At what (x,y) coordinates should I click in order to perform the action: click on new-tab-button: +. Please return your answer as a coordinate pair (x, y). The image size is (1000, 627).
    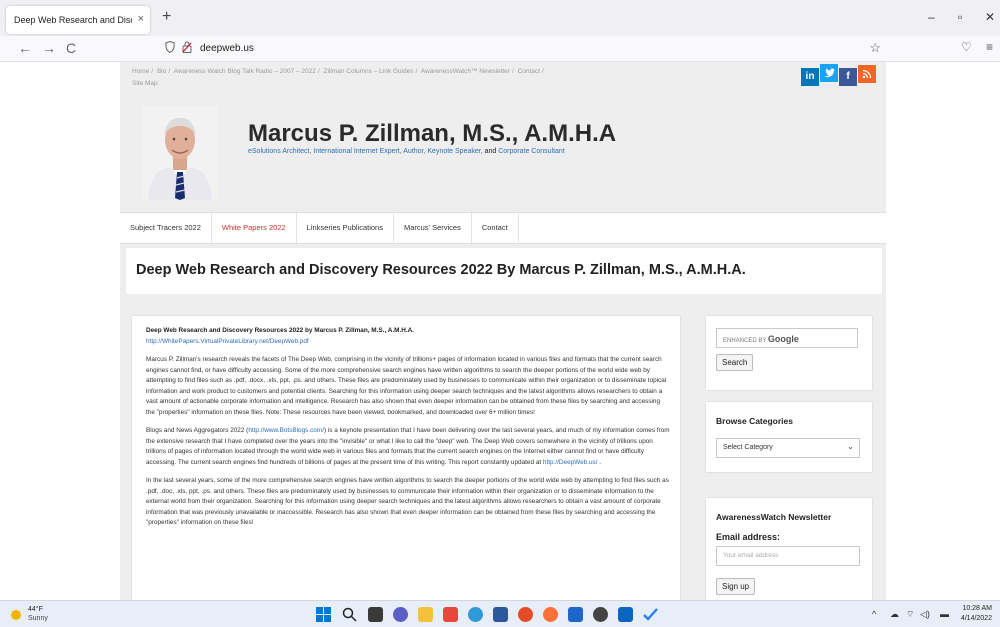
    Looking at the image, I should click on (166, 17).